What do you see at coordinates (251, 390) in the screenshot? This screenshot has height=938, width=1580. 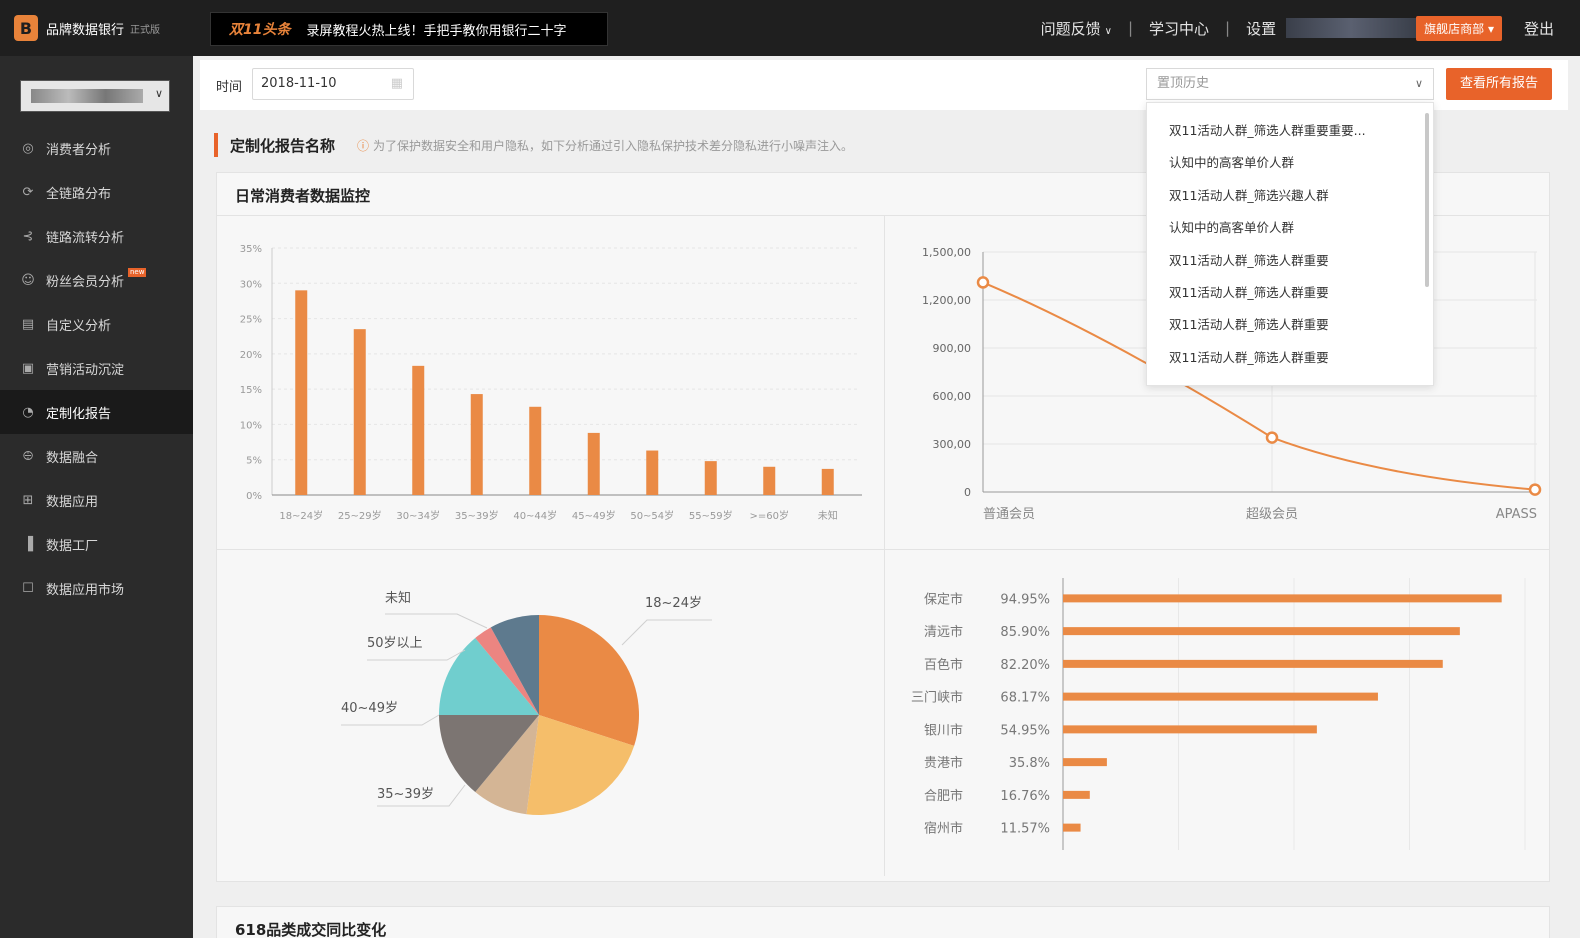 I see `y-tick-label: 15%` at bounding box center [251, 390].